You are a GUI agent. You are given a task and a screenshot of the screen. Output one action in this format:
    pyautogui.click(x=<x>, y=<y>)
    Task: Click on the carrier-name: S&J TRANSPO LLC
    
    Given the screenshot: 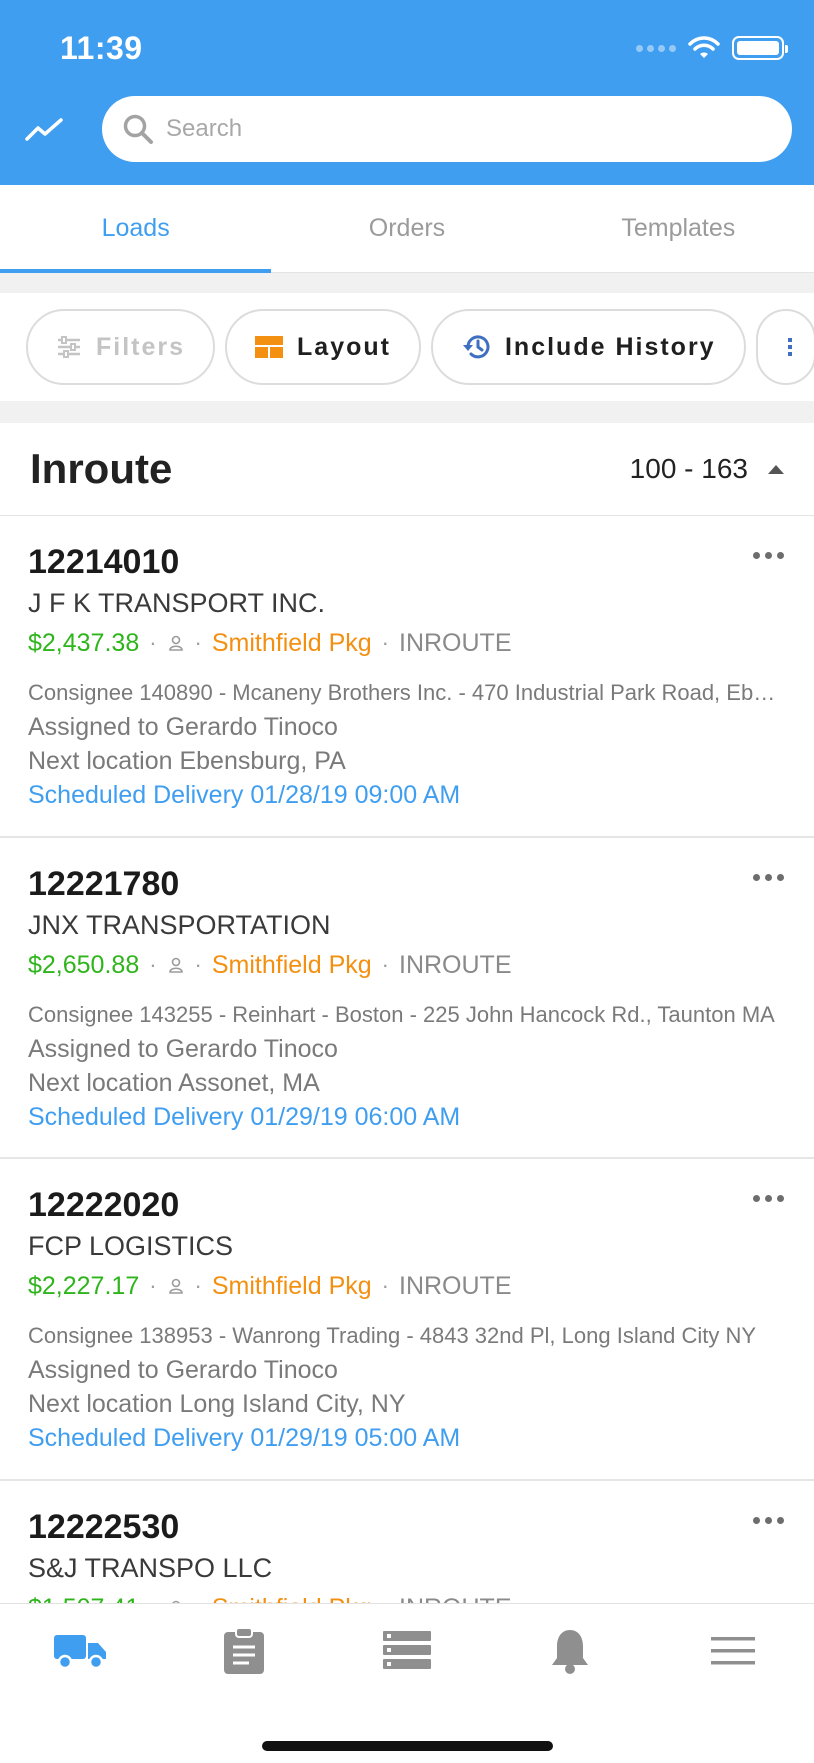 What is the action you would take?
    pyautogui.click(x=150, y=1567)
    